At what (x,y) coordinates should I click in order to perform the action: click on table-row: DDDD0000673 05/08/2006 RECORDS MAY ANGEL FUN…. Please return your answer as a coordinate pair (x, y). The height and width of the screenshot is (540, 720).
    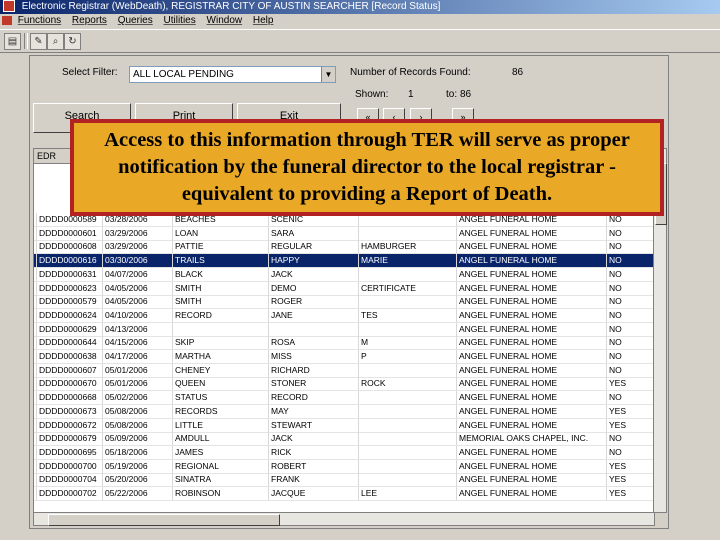
    Looking at the image, I should click on (344, 411).